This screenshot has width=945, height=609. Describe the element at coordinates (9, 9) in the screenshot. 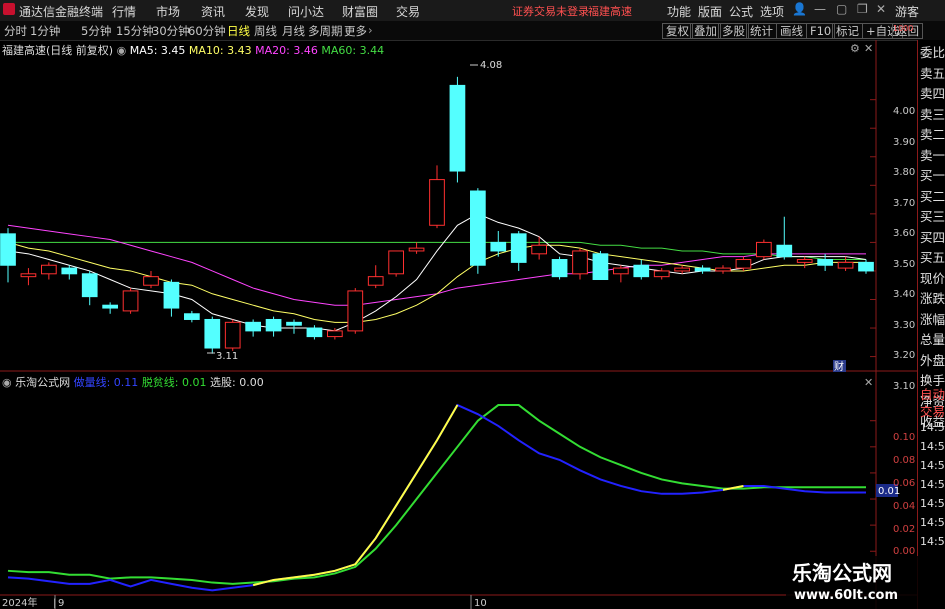

I see `app-logo-icon` at that location.